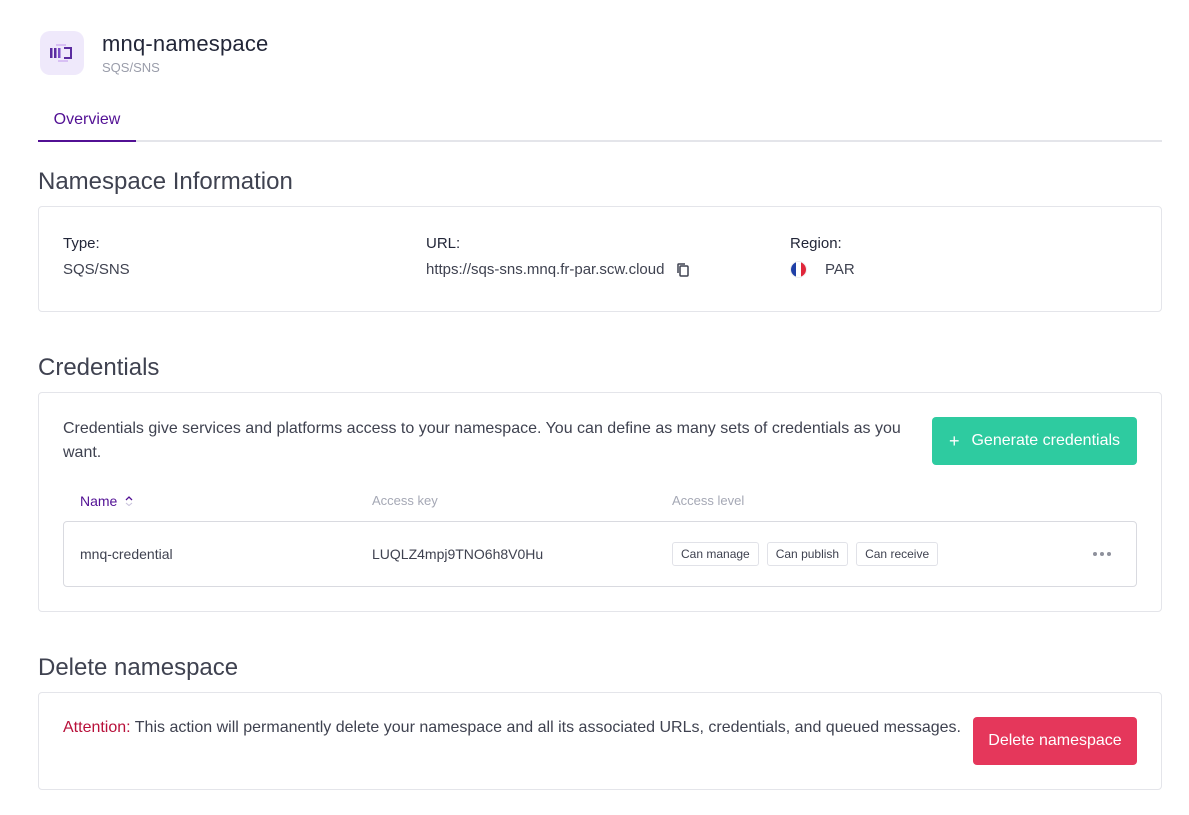 The height and width of the screenshot is (815, 1189). I want to click on tab-bar: Overview, so click(600, 121).